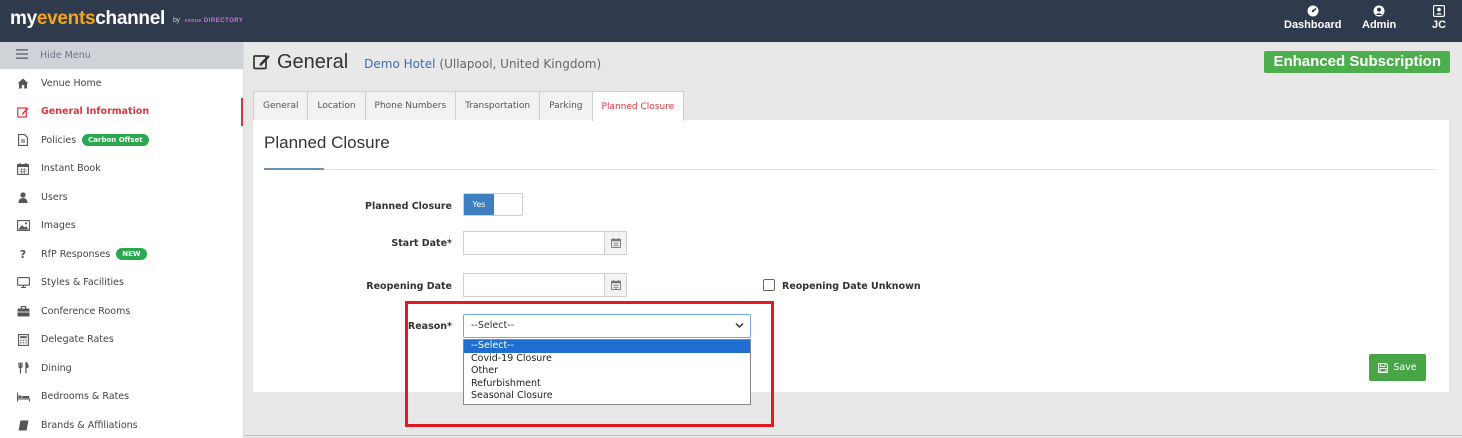 The height and width of the screenshot is (438, 1462). I want to click on start-date-input, so click(545, 243).